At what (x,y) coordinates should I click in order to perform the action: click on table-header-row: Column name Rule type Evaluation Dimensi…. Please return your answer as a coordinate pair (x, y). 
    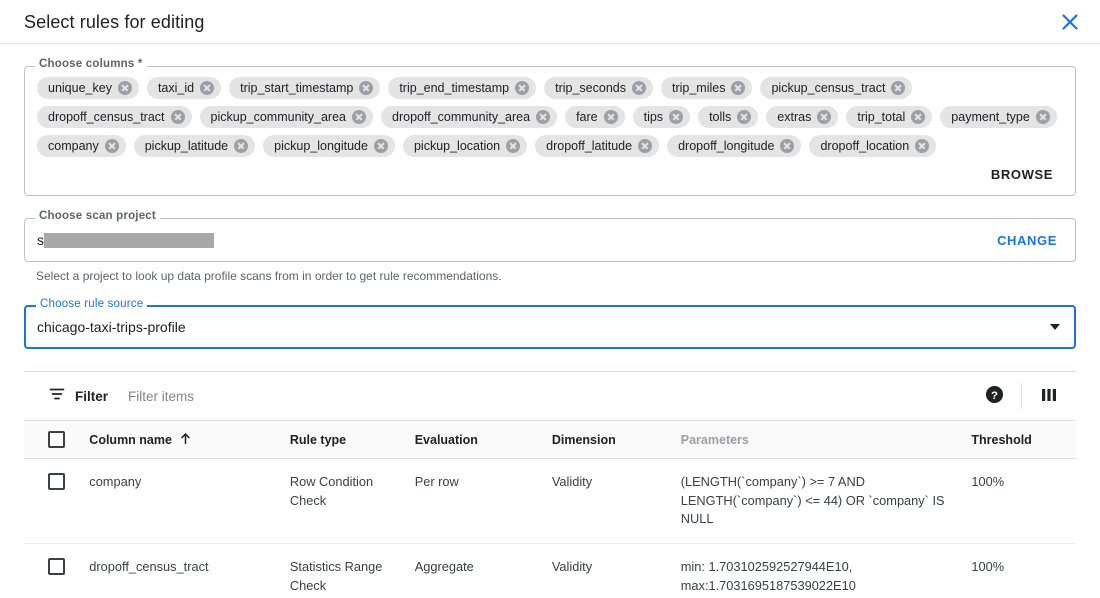
    Looking at the image, I should click on (550, 440).